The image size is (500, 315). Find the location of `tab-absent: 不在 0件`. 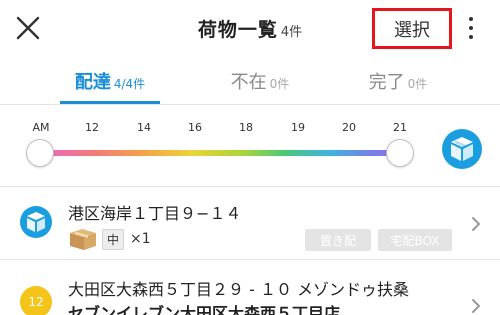

tab-absent: 不在 0件 is located at coordinates (260, 86).